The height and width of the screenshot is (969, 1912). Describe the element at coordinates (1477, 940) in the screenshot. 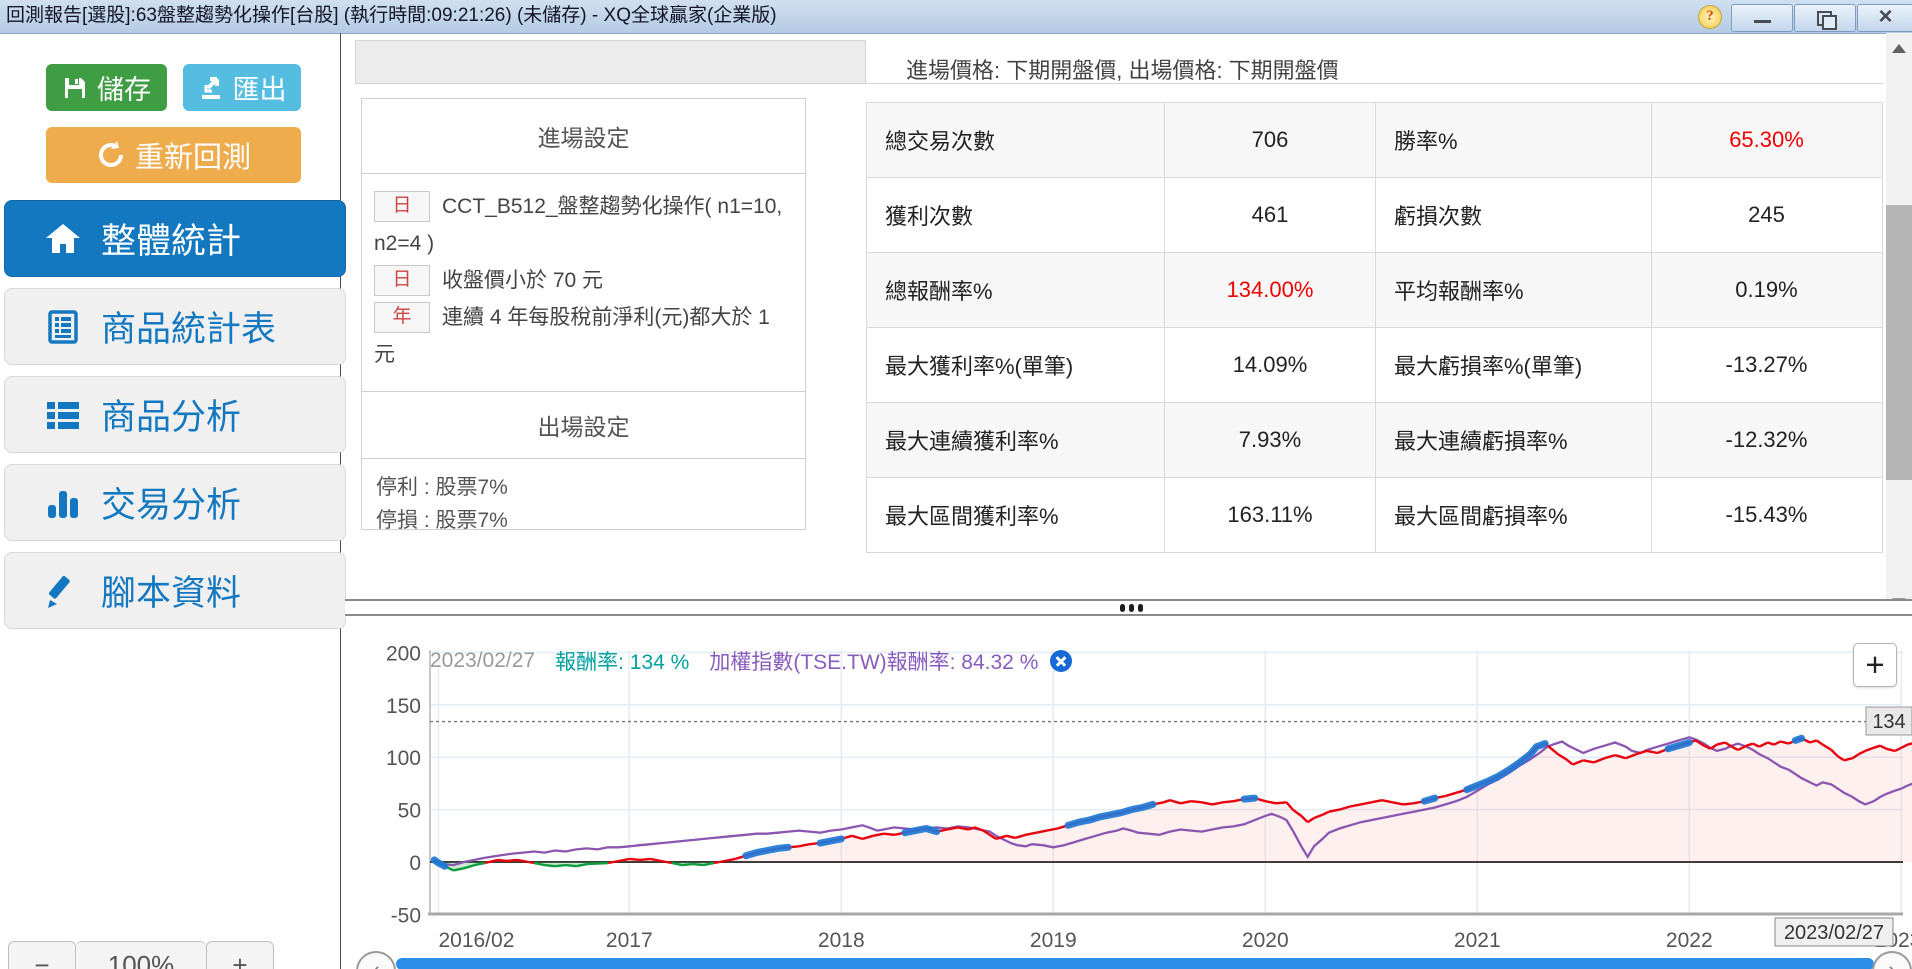

I see `svg-text: 2021` at that location.